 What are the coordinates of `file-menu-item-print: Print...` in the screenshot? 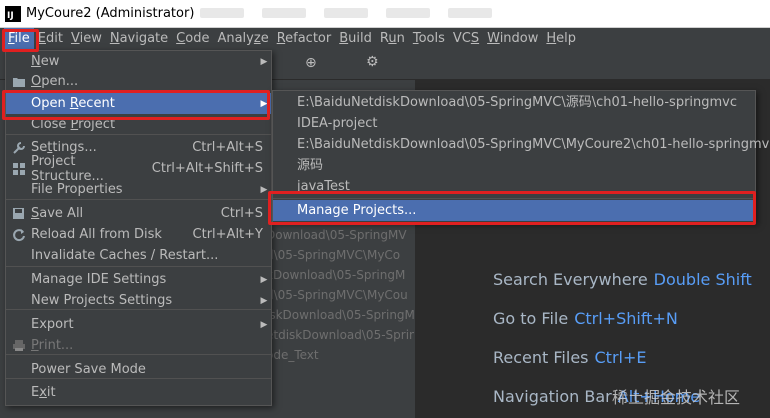 It's located at (138, 345).